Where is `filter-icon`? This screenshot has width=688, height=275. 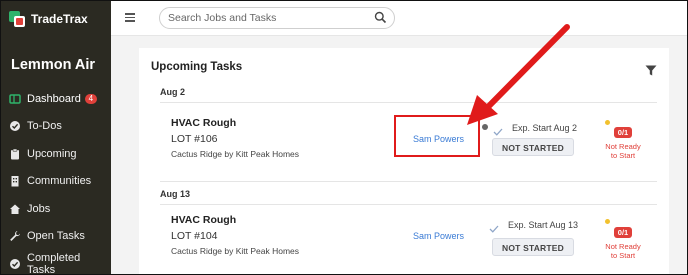
filter-icon is located at coordinates (651, 72).